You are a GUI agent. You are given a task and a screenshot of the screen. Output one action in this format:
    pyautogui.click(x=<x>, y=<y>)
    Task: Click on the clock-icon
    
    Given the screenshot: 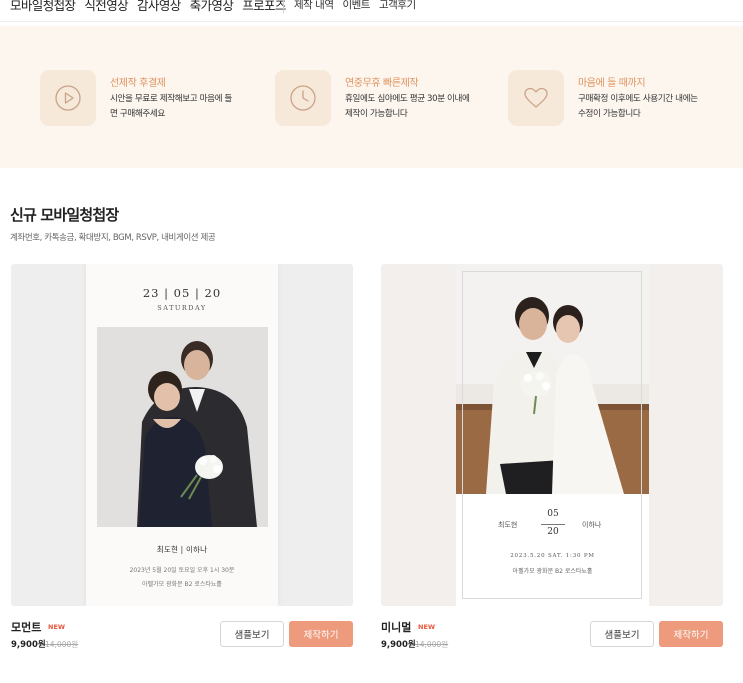 What is the action you would take?
    pyautogui.click(x=303, y=98)
    